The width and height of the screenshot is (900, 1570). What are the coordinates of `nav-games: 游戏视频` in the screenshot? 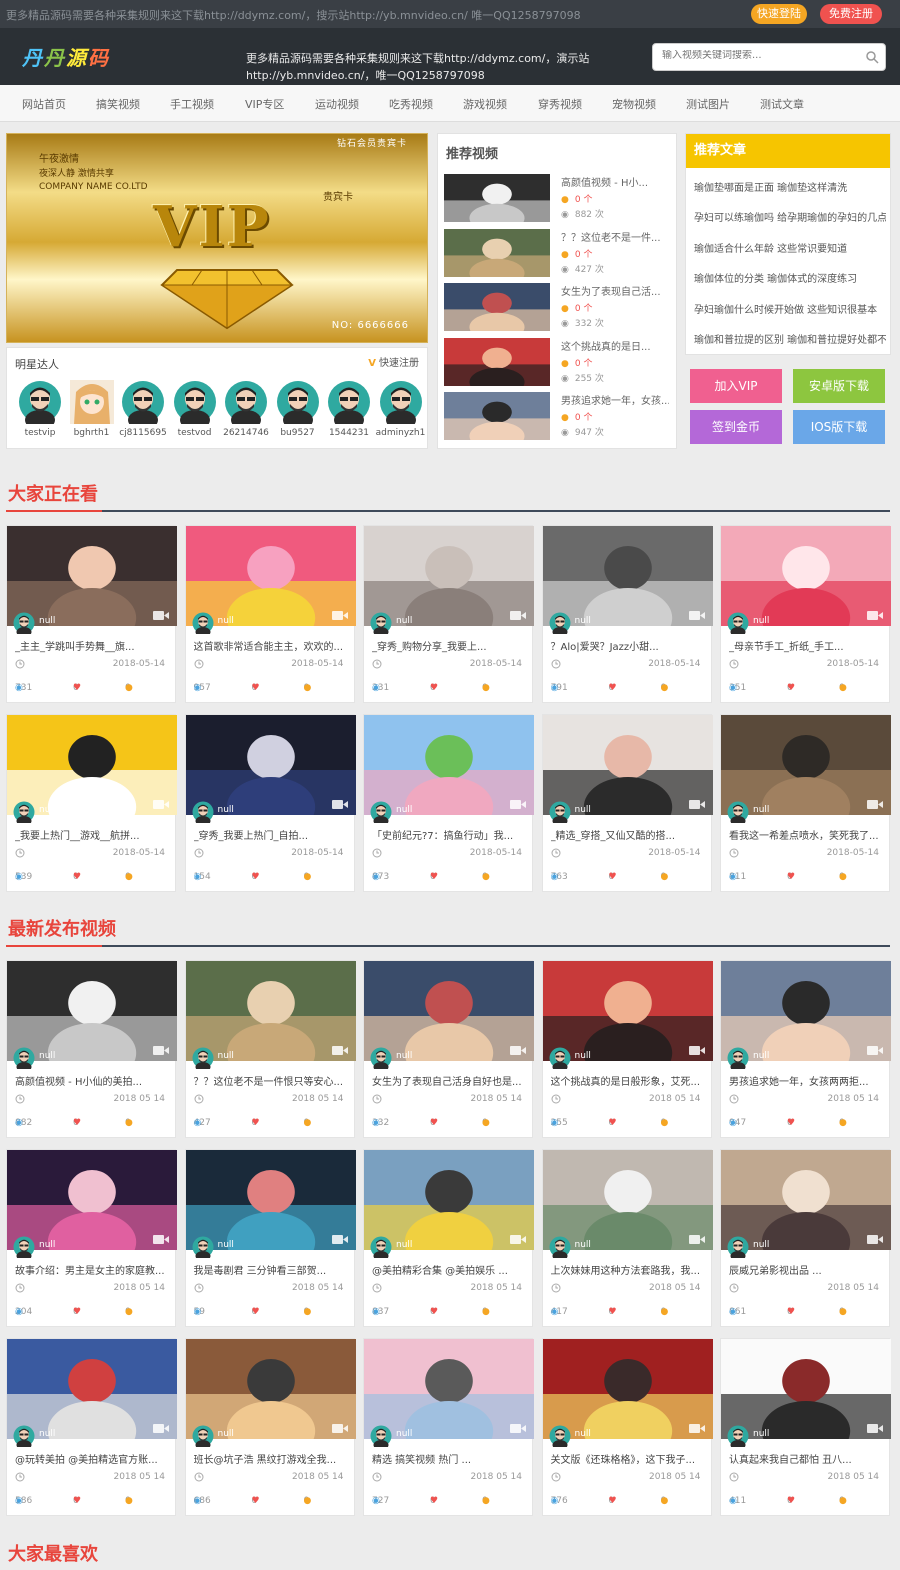 It's located at (485, 104).